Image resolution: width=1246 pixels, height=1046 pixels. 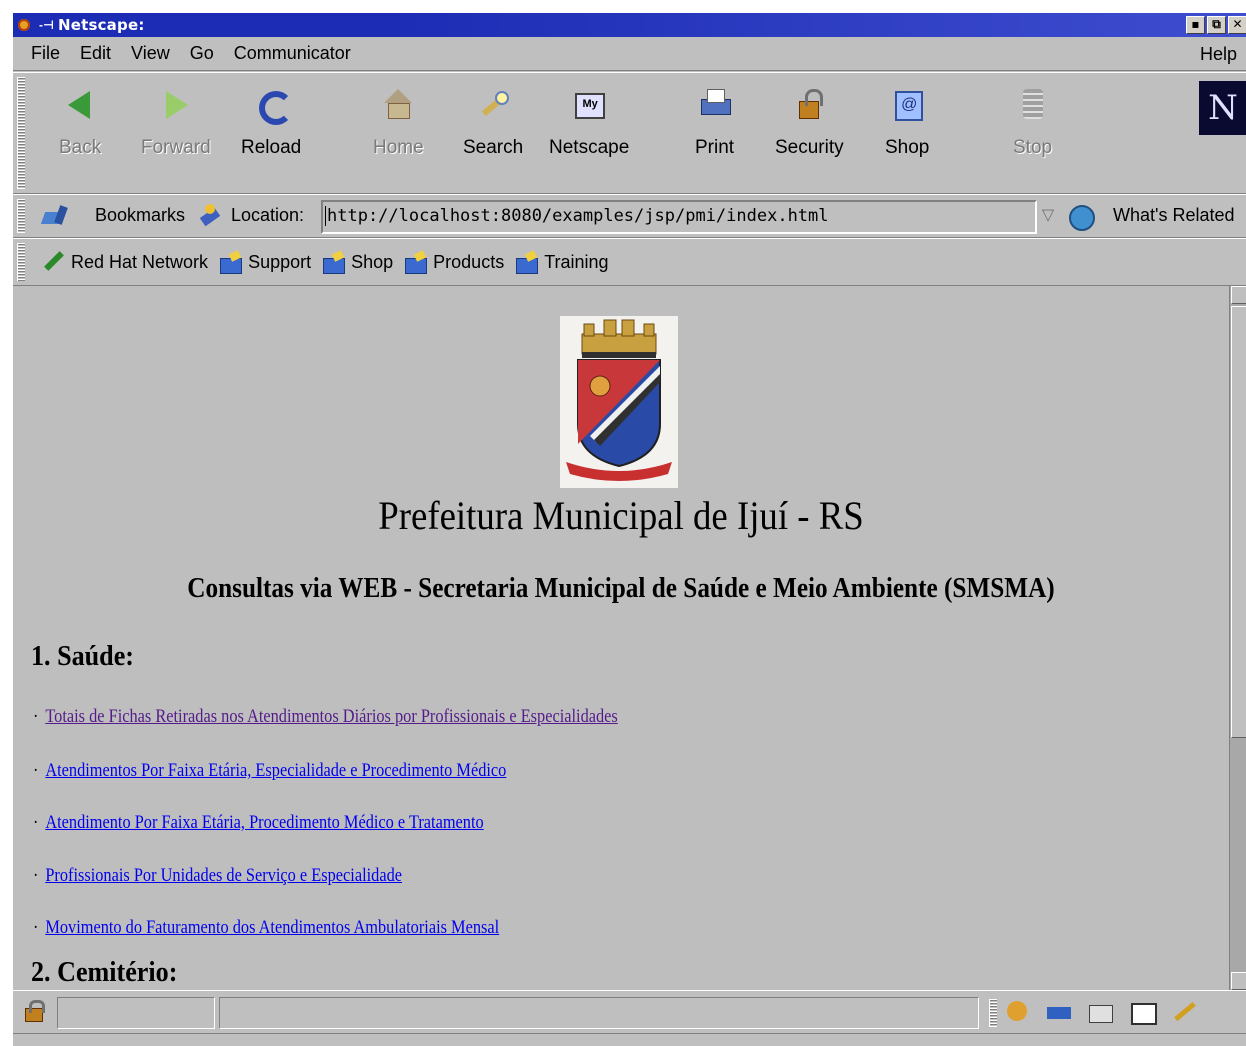 What do you see at coordinates (1059, 1011) in the screenshot?
I see `mail-icon` at bounding box center [1059, 1011].